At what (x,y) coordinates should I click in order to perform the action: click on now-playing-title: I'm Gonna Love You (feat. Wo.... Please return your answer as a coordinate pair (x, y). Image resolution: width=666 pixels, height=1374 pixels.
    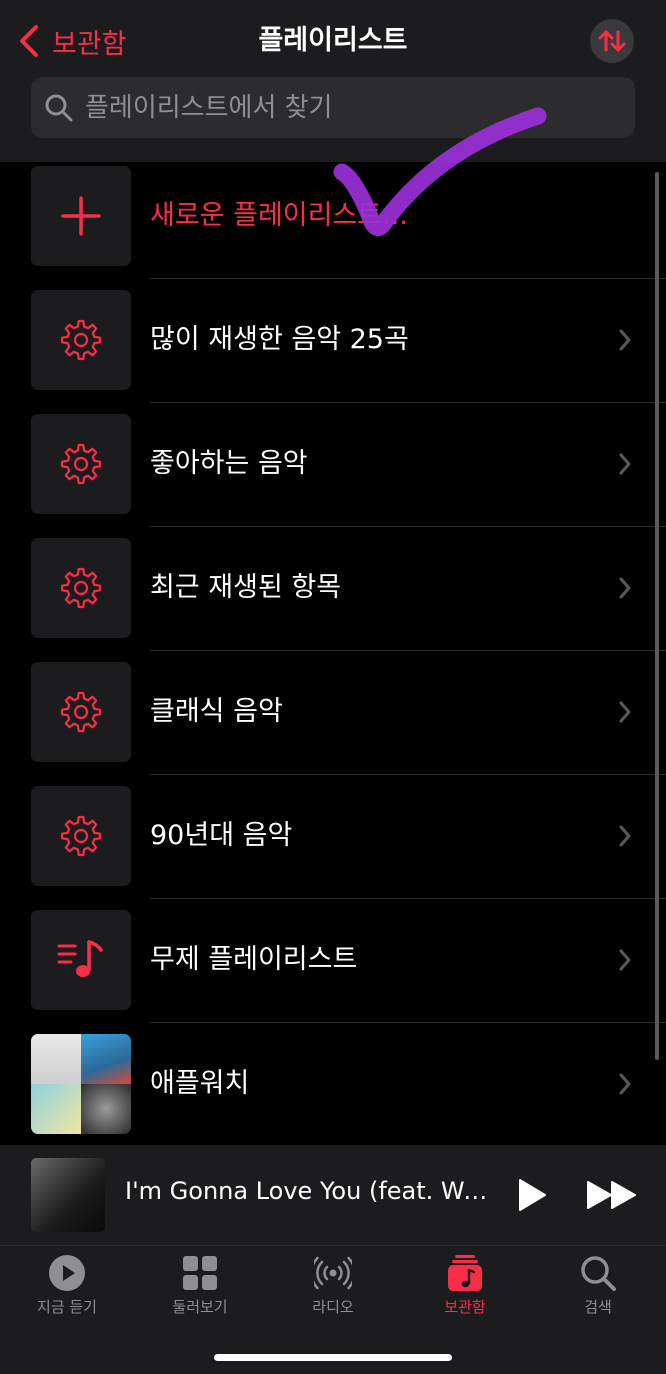
    Looking at the image, I should click on (311, 1191).